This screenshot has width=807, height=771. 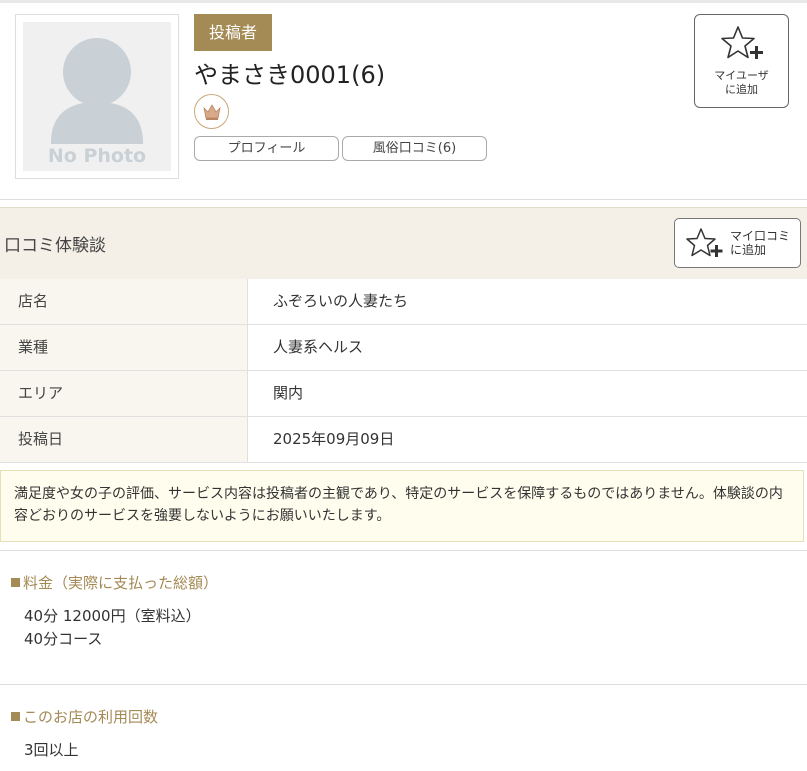 I want to click on area-value: 関内, so click(x=288, y=393).